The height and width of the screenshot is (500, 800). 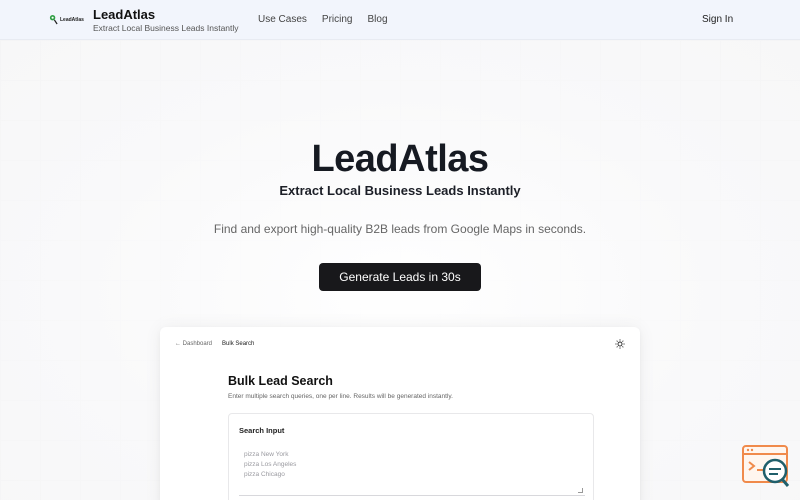 I want to click on placeholder-line: pizza Chicago, so click(x=264, y=474).